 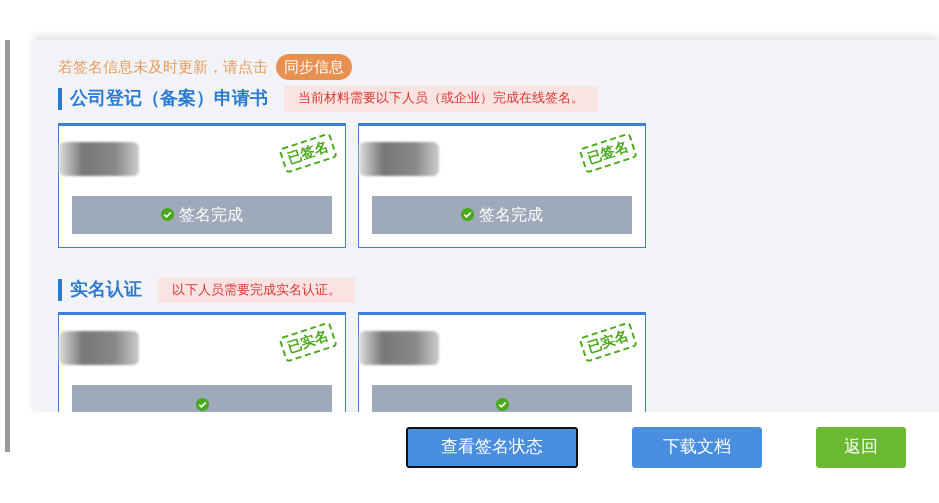 What do you see at coordinates (492, 447) in the screenshot?
I see `action-button: 查看签名状态` at bounding box center [492, 447].